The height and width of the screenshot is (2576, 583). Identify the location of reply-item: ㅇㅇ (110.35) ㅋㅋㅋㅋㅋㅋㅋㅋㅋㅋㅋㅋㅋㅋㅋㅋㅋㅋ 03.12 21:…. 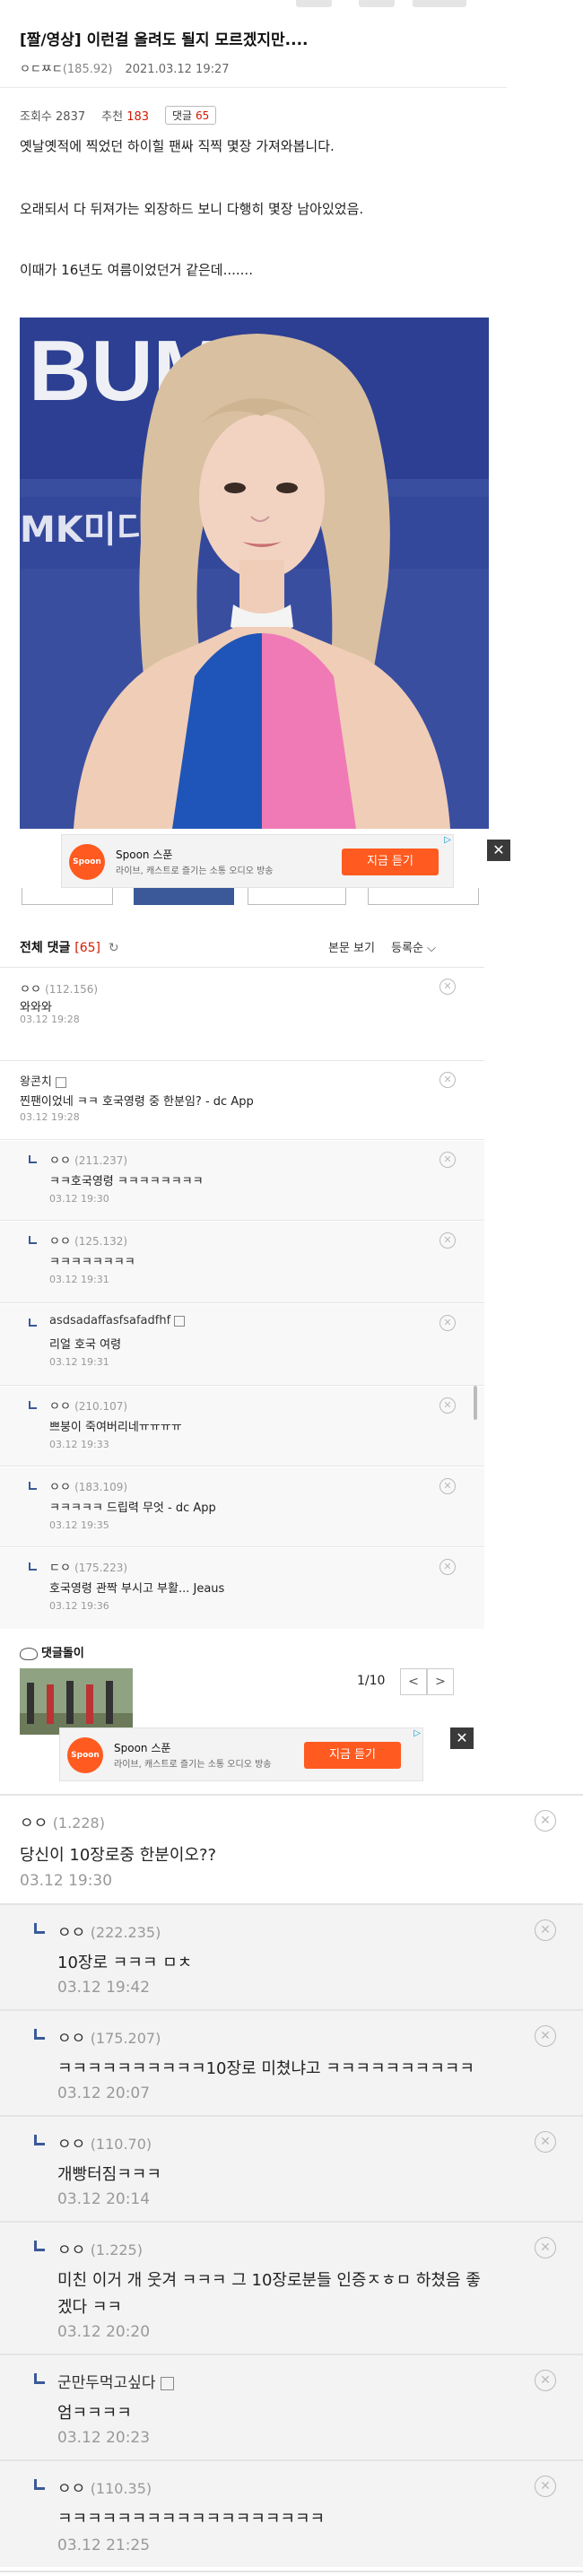
(291, 2514).